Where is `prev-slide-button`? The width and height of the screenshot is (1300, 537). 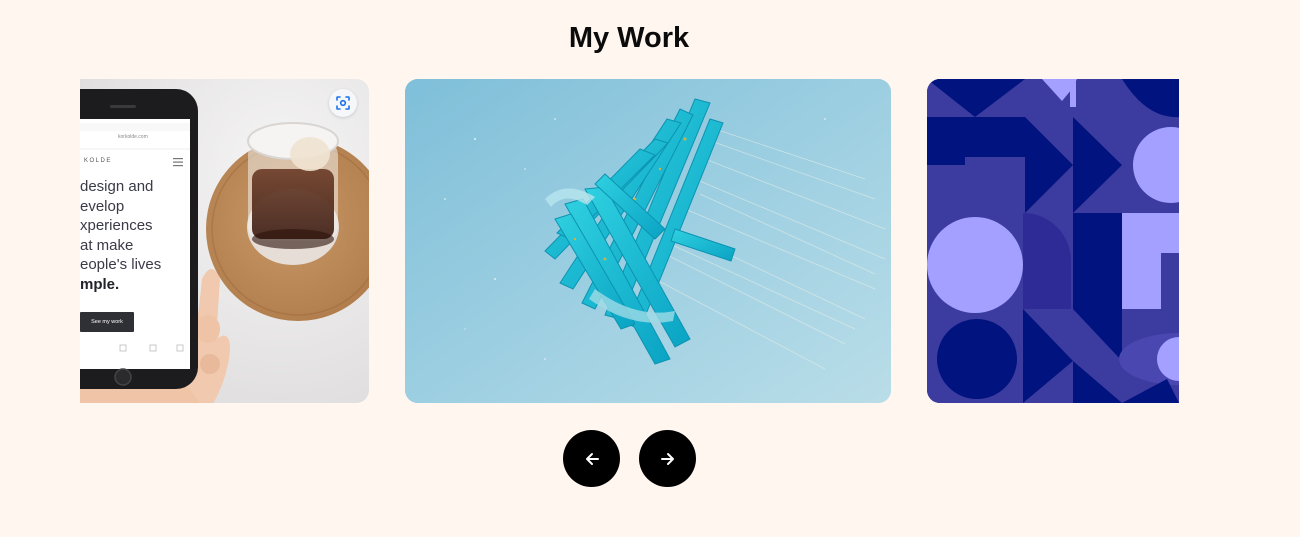
prev-slide-button is located at coordinates (591, 458).